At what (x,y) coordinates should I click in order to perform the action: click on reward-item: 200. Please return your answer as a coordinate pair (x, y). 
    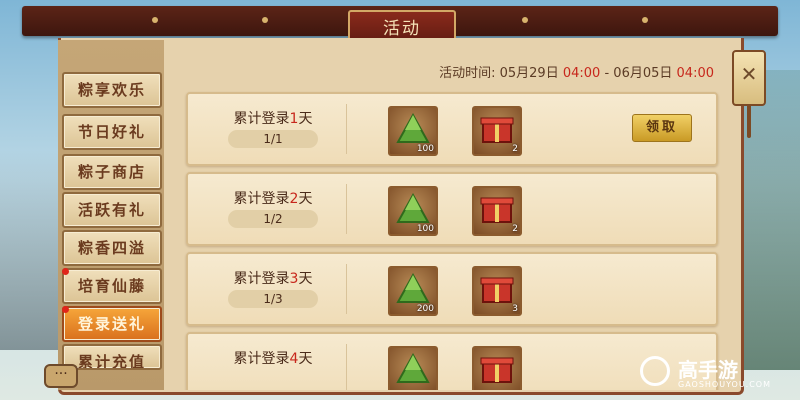
    Looking at the image, I should click on (413, 291).